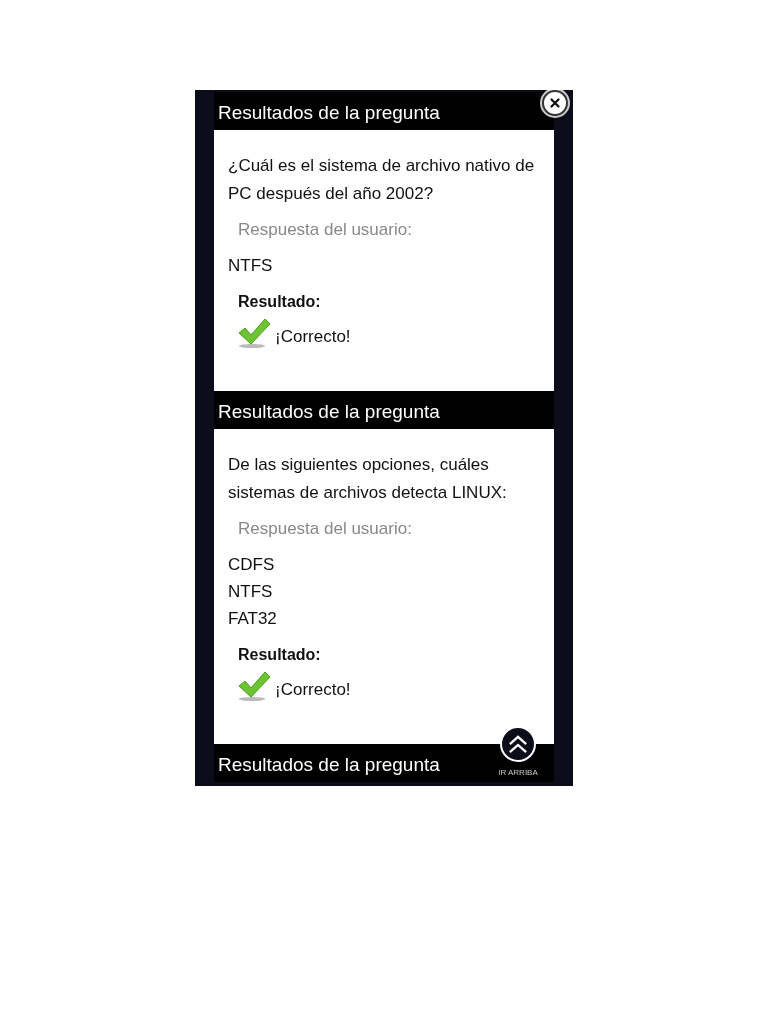 This screenshot has width=768, height=1024. What do you see at coordinates (252, 565) in the screenshot?
I see `user-answer: CDFS` at bounding box center [252, 565].